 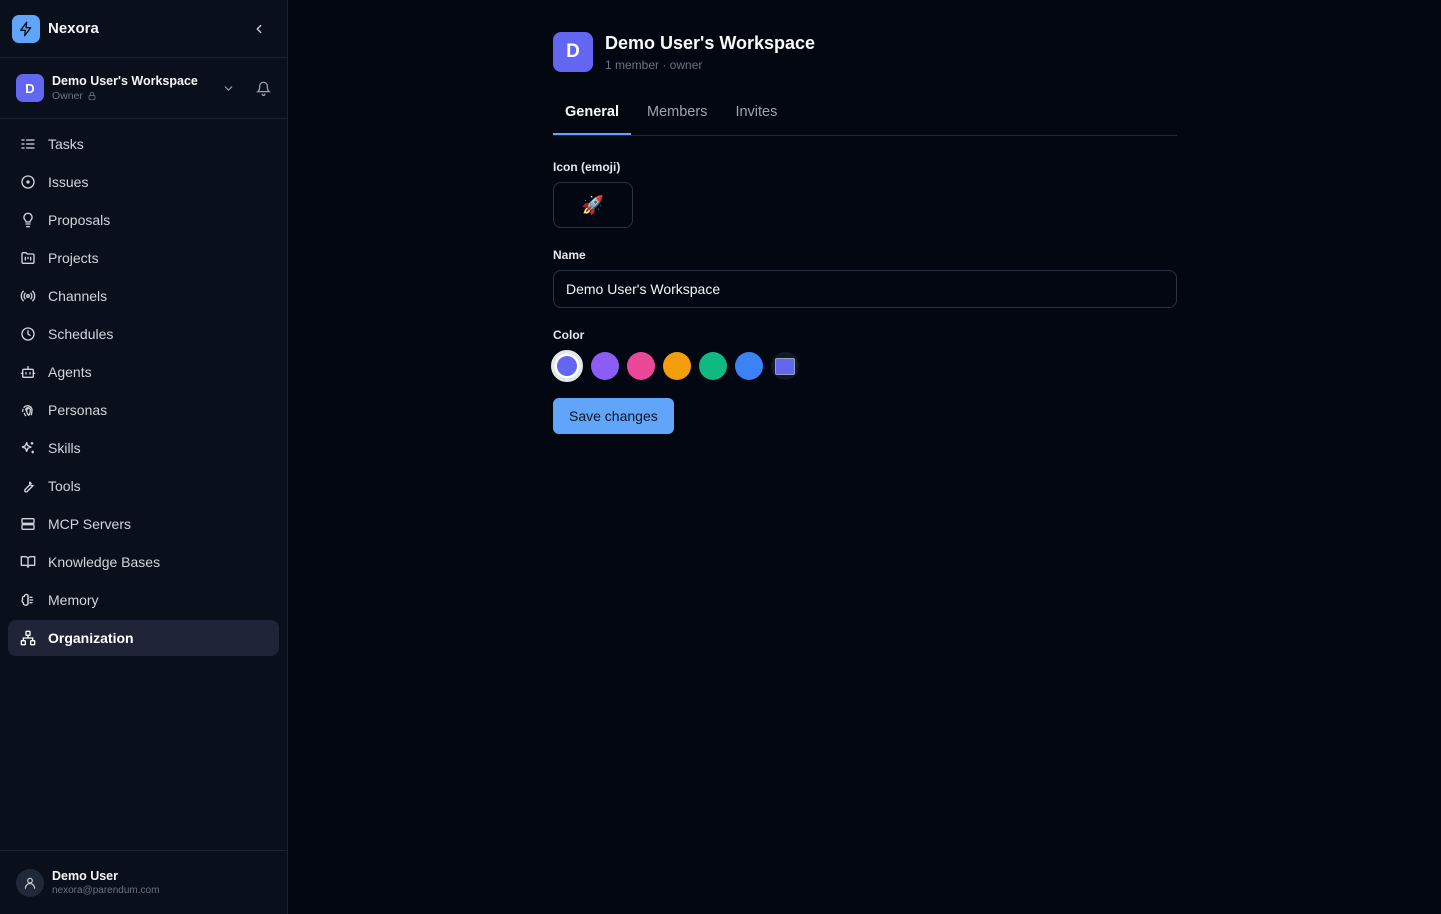 I want to click on bell-icon, so click(x=263, y=88).